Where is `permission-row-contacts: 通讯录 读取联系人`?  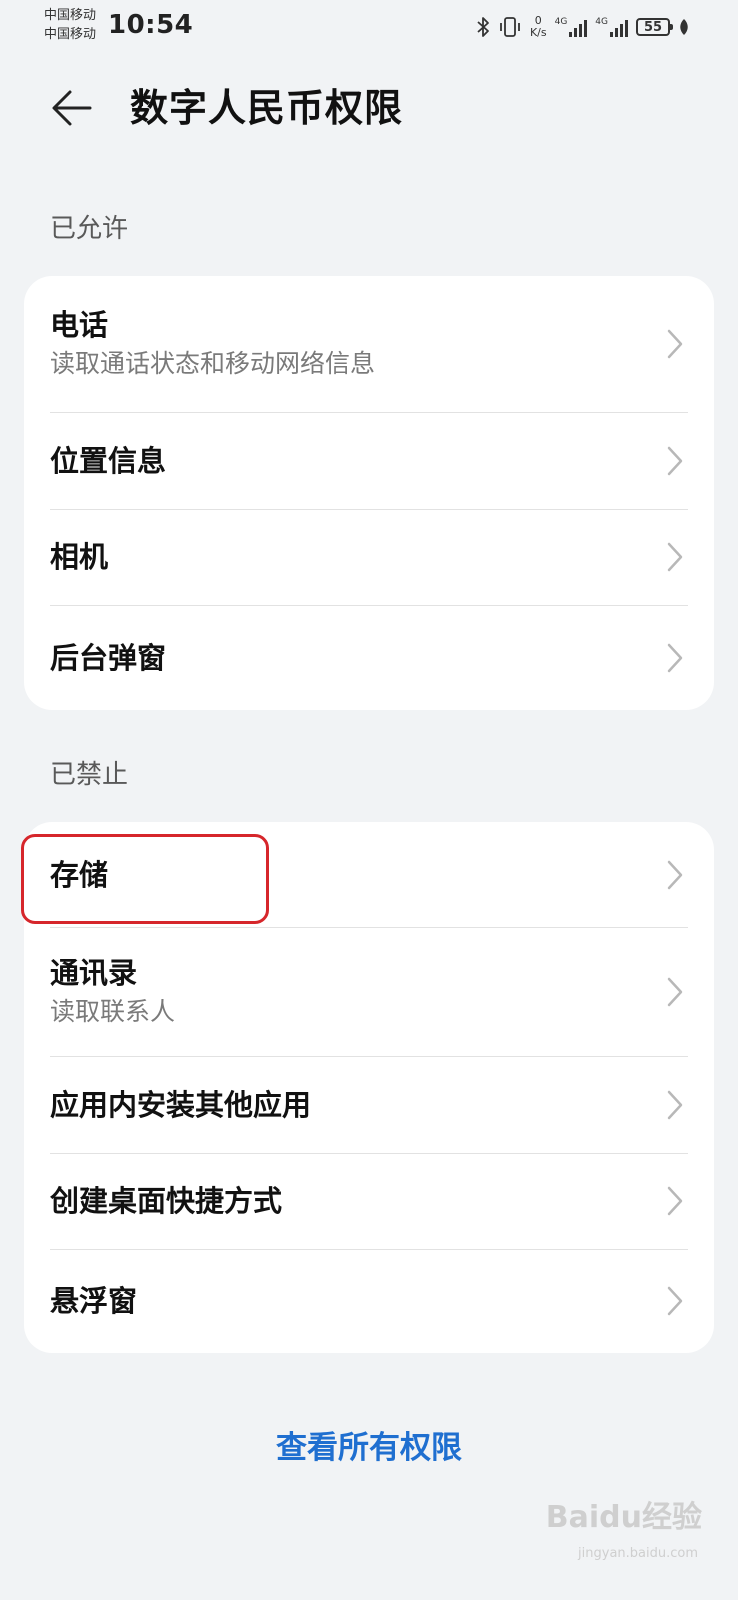 permission-row-contacts: 通讯录 读取联系人 is located at coordinates (369, 991).